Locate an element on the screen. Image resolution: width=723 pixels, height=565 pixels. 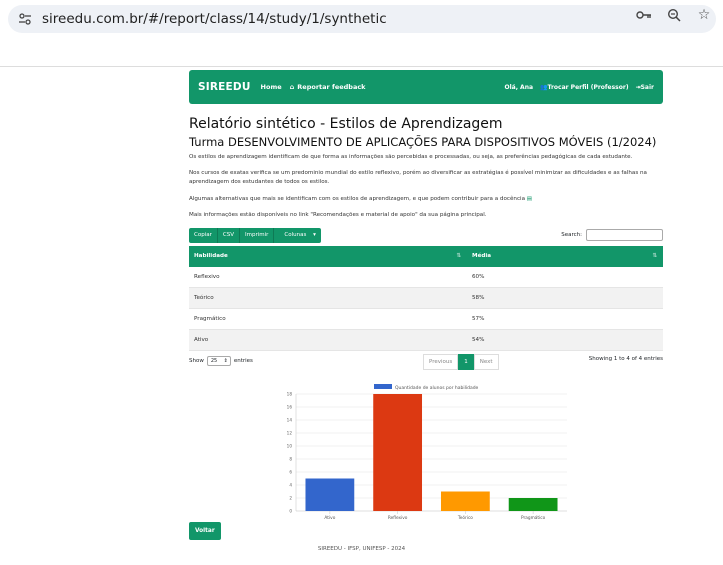
star-icon: ☆ is located at coordinates (704, 15).